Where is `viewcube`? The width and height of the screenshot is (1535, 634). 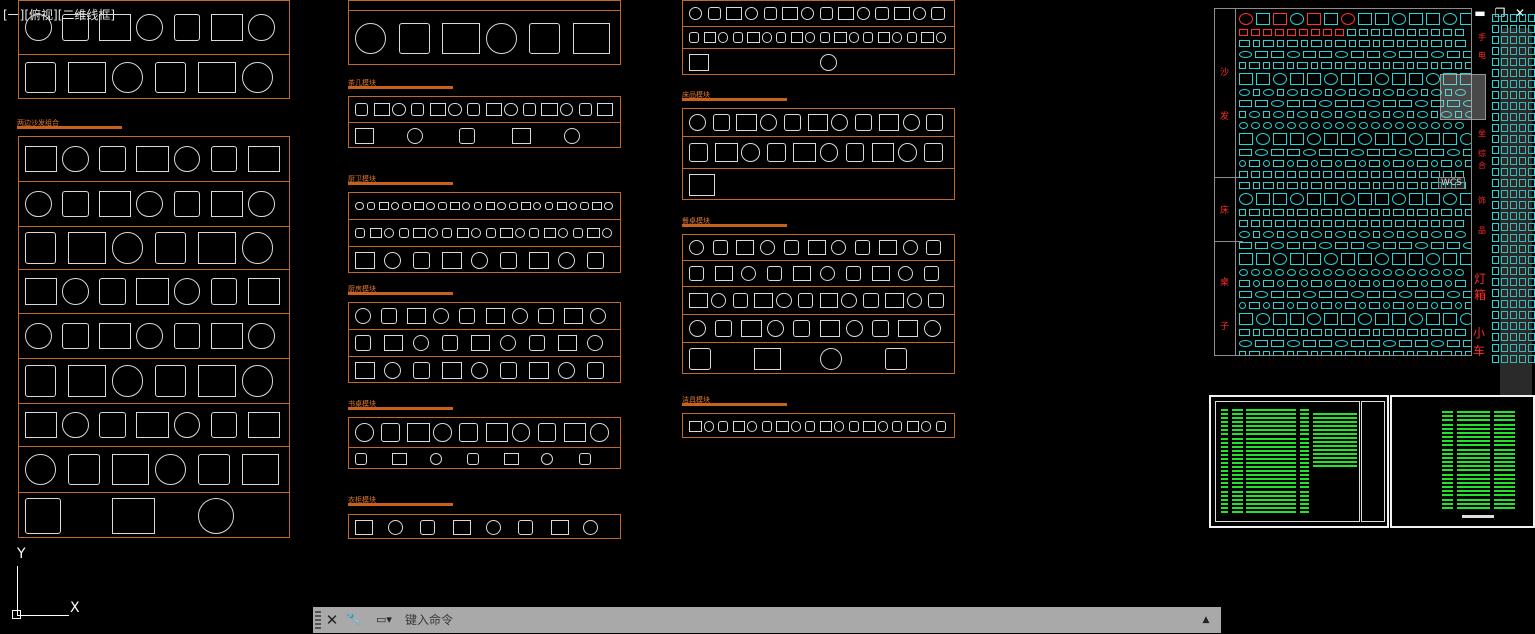
viewcube is located at coordinates (1463, 97).